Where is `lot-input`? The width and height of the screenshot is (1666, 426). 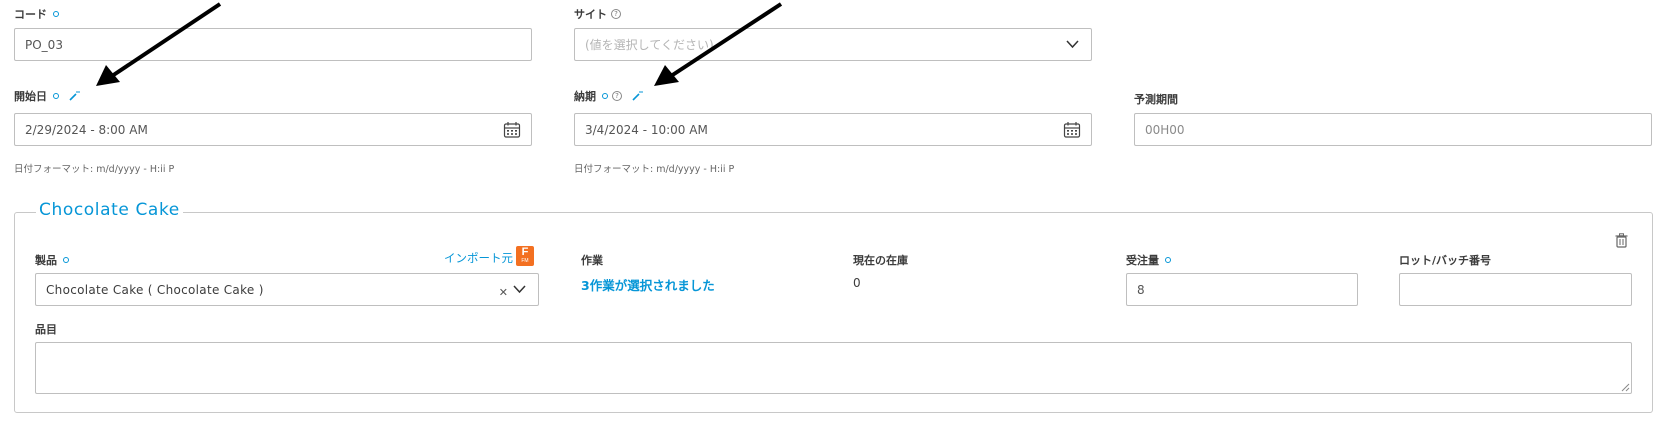 lot-input is located at coordinates (1515, 289).